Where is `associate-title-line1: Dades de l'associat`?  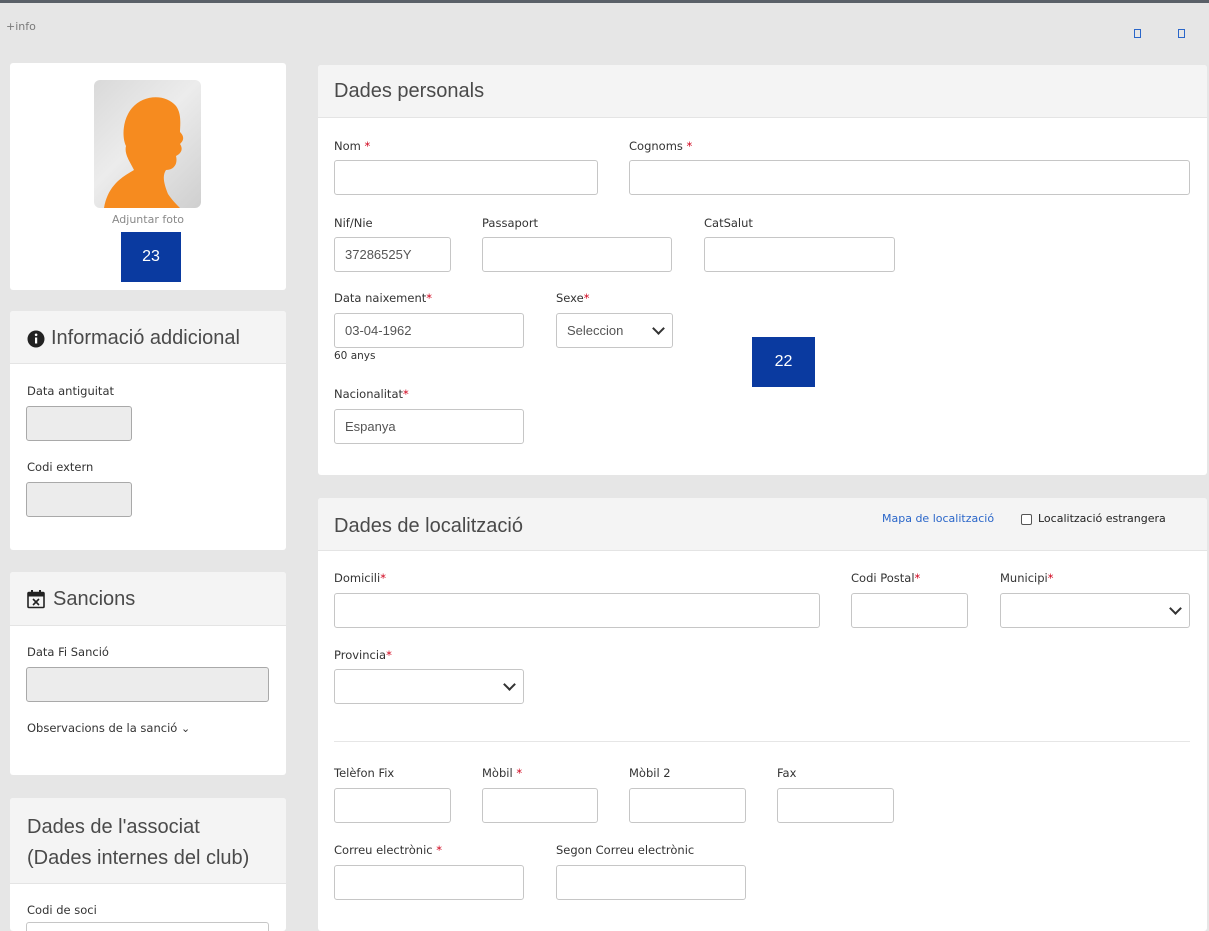
associate-title-line1: Dades de l'associat is located at coordinates (113, 827).